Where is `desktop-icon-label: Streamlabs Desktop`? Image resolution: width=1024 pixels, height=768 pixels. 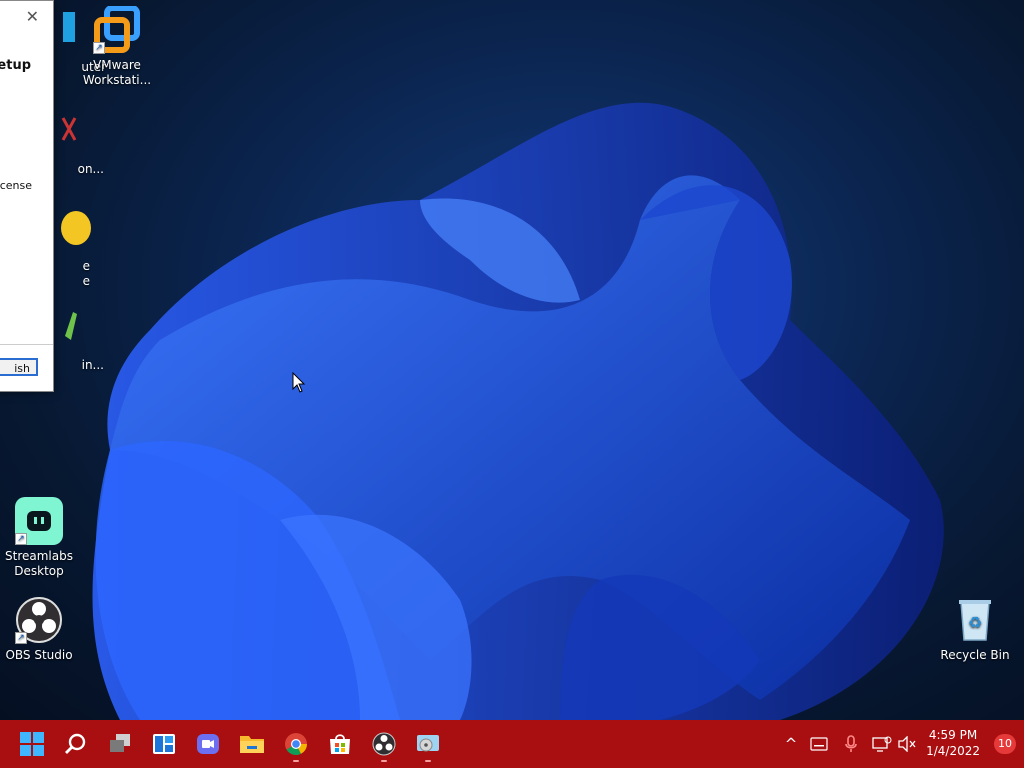
desktop-icon-label: Streamlabs Desktop is located at coordinates (39, 563).